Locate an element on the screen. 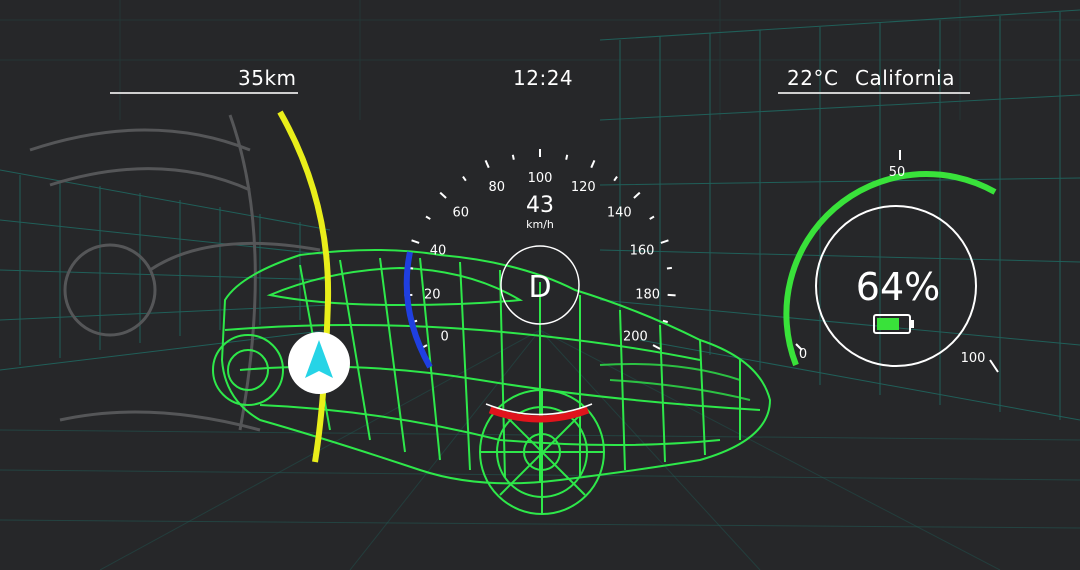 The image size is (1080, 570). speed-unit: km/h is located at coordinates (540, 224).